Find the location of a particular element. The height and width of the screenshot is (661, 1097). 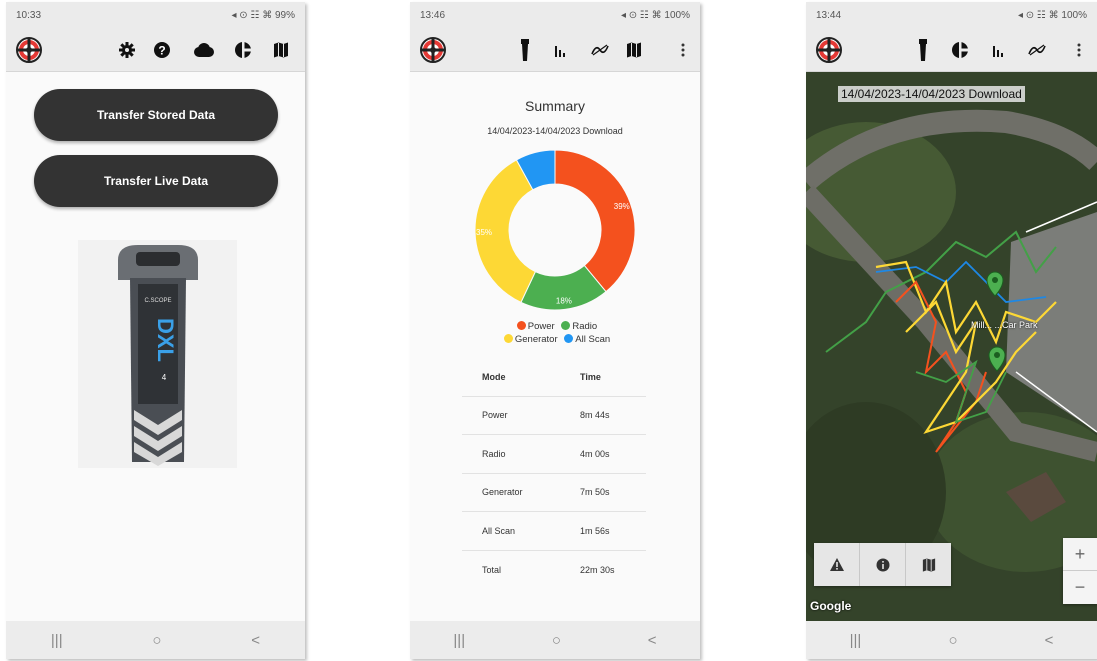

device-image: C.SCOPE DXL 4 is located at coordinates (157, 354).